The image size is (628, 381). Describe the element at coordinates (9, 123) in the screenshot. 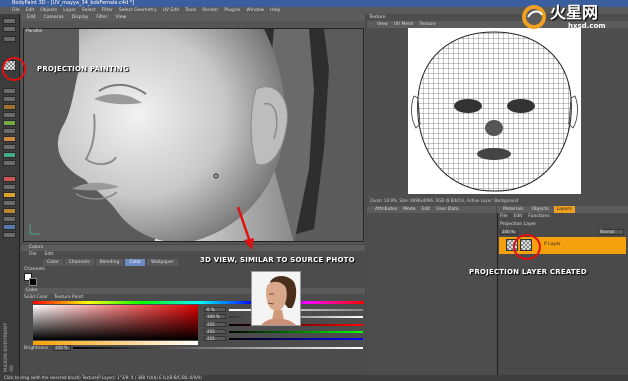

I see `smudge-tool-icon` at that location.